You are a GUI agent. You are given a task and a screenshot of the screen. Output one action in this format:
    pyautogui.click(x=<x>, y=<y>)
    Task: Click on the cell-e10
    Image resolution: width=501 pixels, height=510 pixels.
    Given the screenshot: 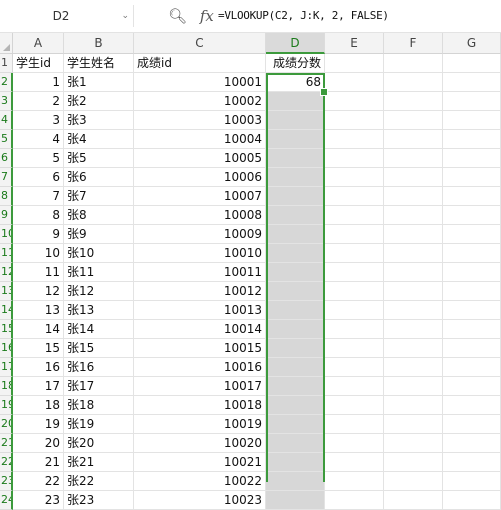 What is the action you would take?
    pyautogui.click(x=354, y=234)
    